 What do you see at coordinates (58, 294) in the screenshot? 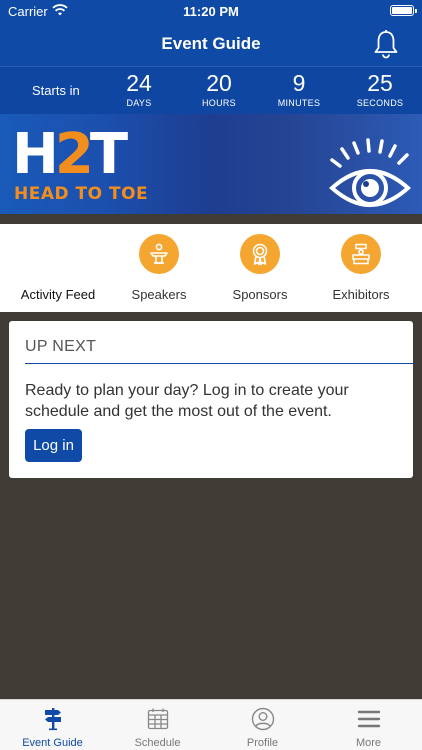
I see `tab-label: Activity Feed` at bounding box center [58, 294].